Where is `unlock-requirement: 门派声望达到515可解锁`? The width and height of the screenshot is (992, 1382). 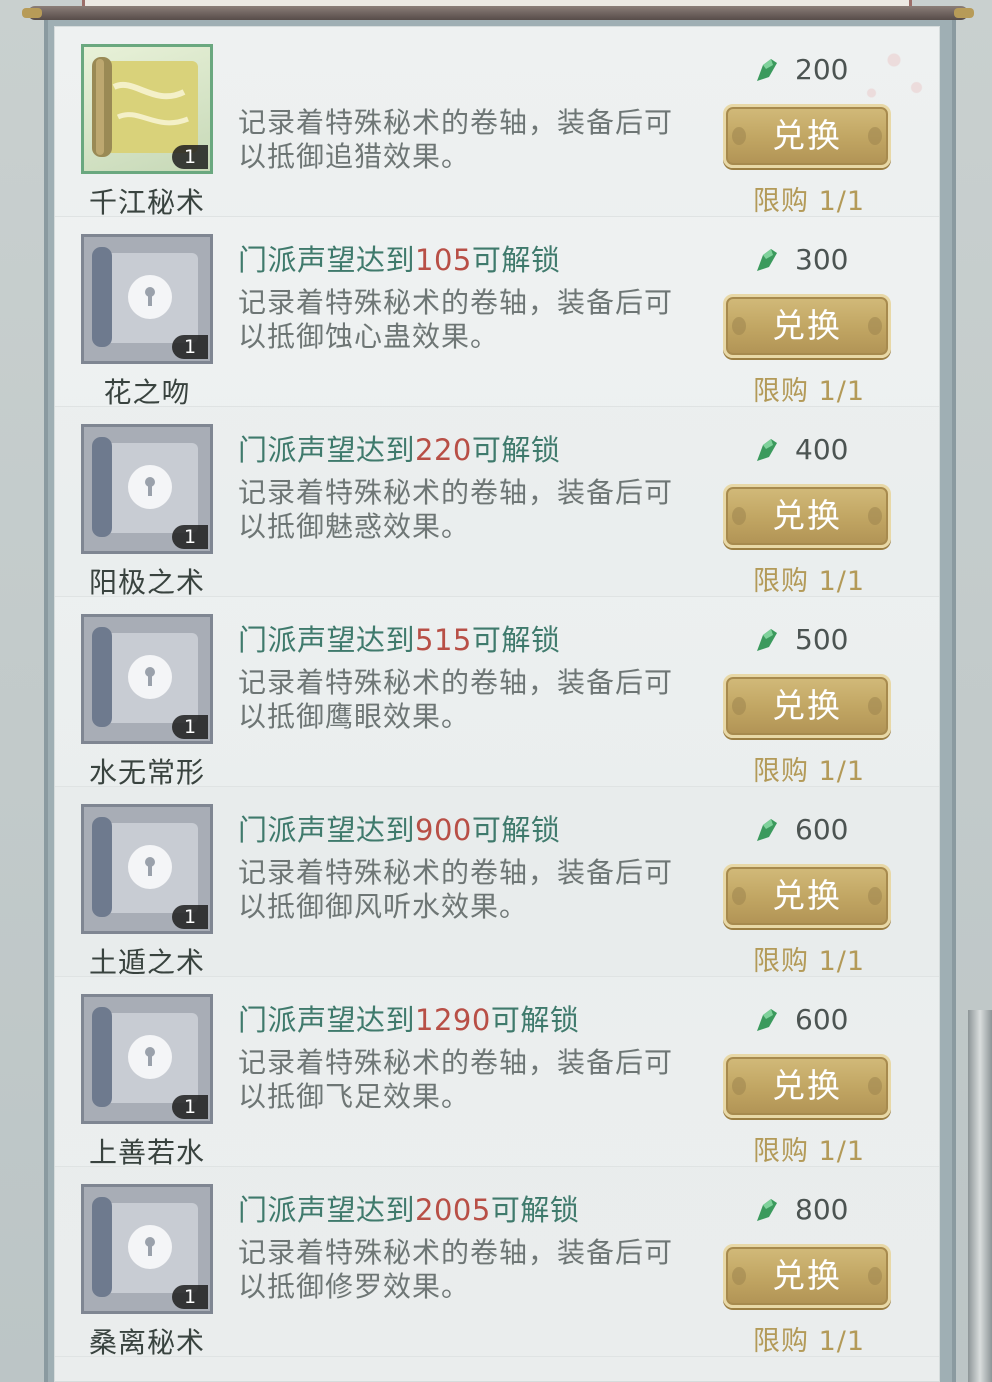 unlock-requirement: 门派声望达到515可解锁 is located at coordinates (399, 638).